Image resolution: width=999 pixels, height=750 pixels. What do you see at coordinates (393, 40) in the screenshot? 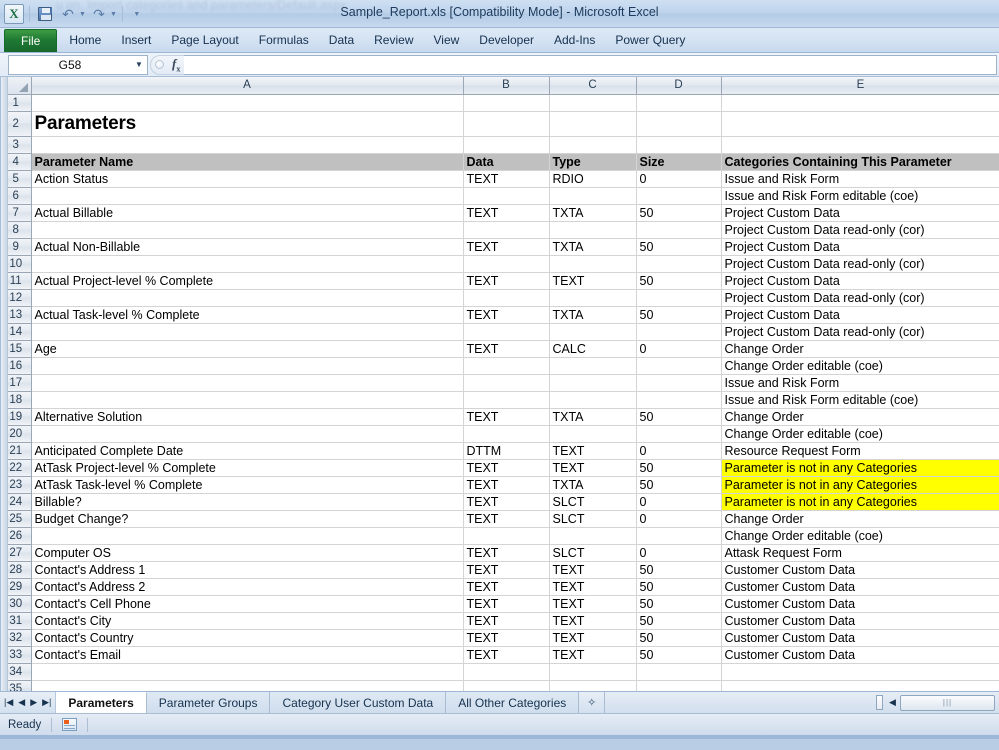
I see `tab-review: Review` at bounding box center [393, 40].